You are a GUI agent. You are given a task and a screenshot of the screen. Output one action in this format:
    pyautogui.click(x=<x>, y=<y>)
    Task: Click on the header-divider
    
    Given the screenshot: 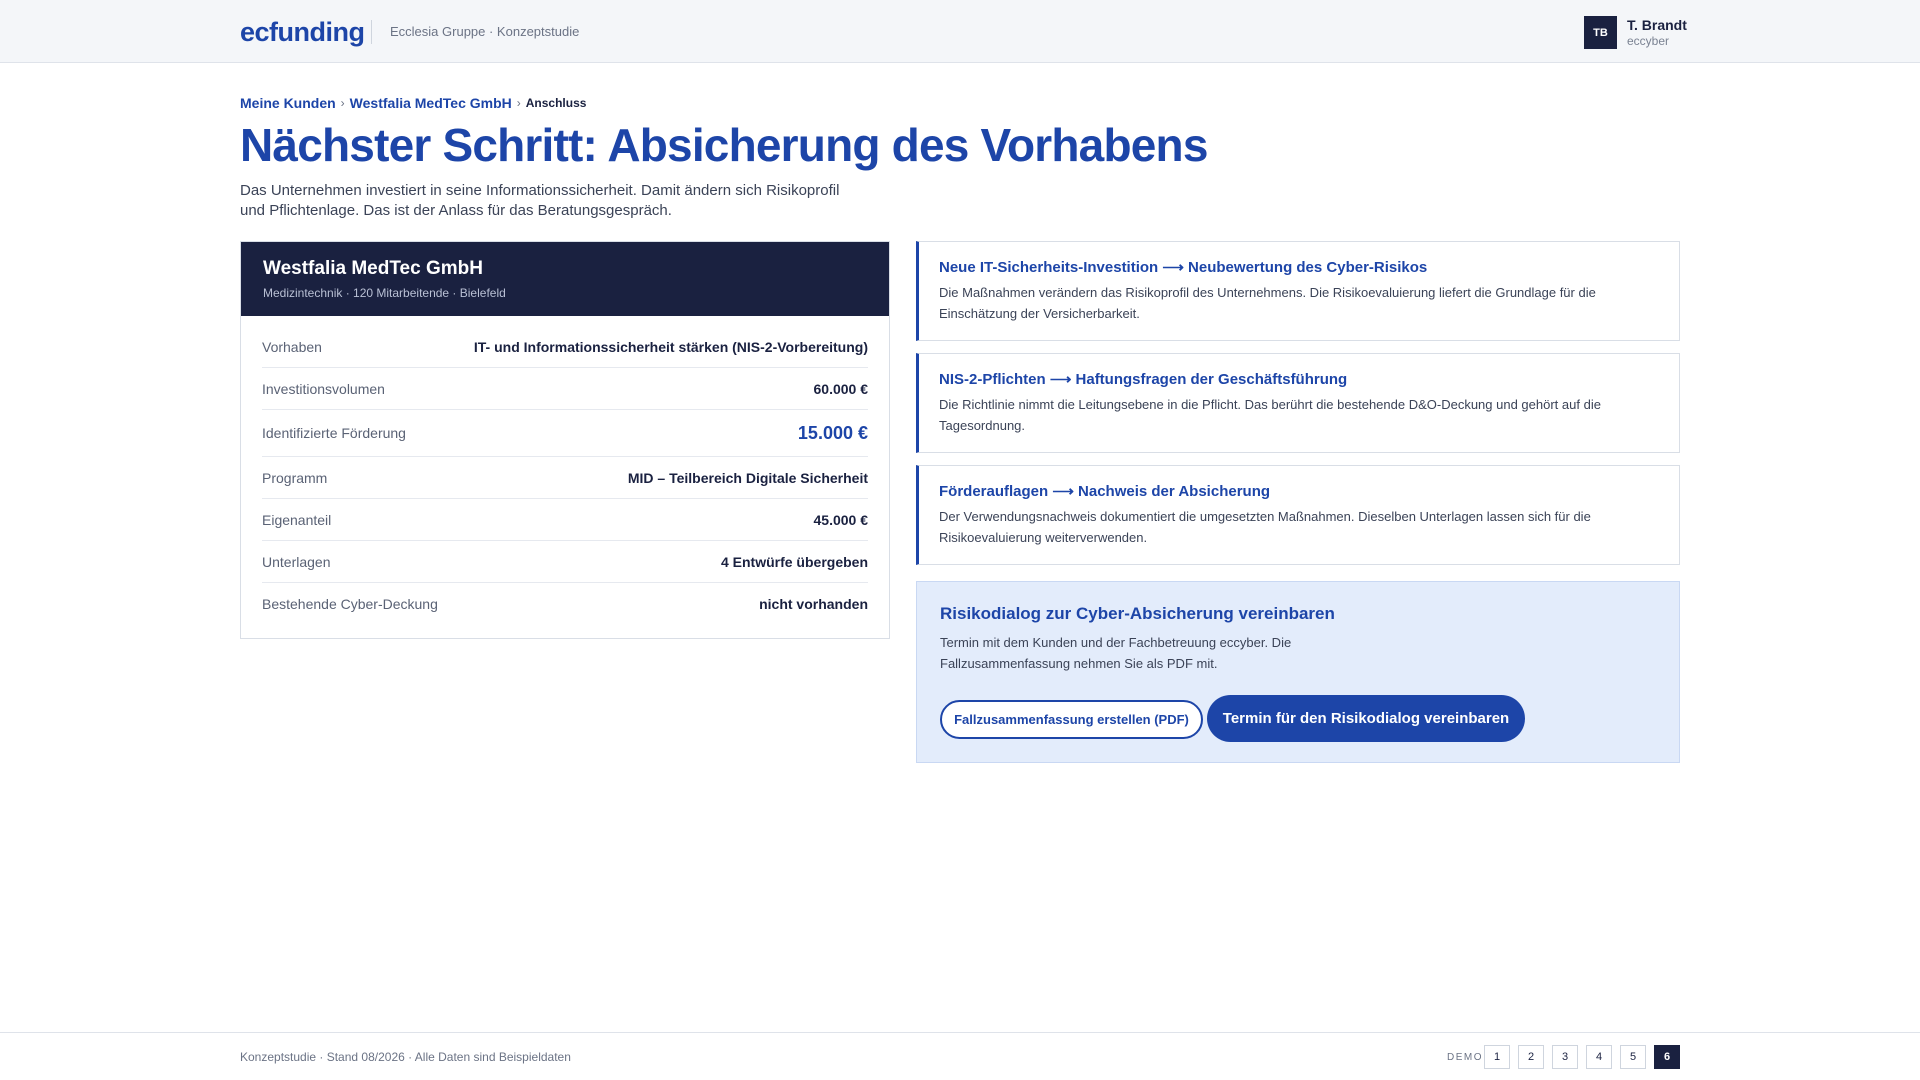 What is the action you would take?
    pyautogui.click(x=371, y=32)
    